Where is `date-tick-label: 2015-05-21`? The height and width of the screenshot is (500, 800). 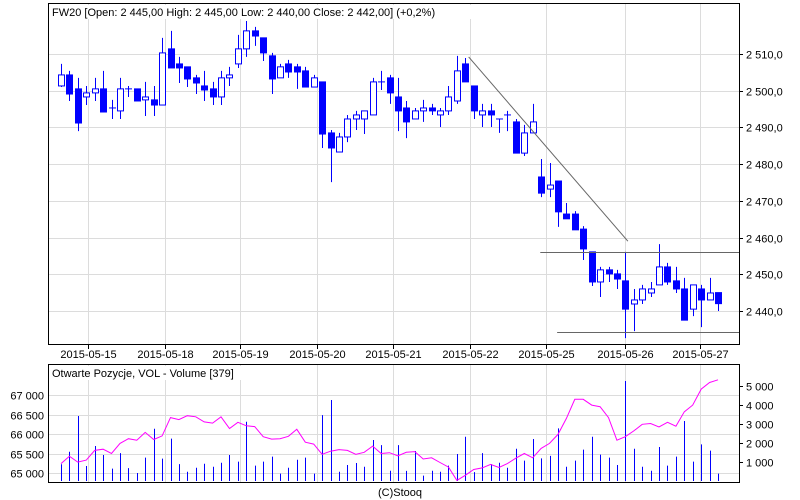 date-tick-label: 2015-05-21 is located at coordinates (393, 355).